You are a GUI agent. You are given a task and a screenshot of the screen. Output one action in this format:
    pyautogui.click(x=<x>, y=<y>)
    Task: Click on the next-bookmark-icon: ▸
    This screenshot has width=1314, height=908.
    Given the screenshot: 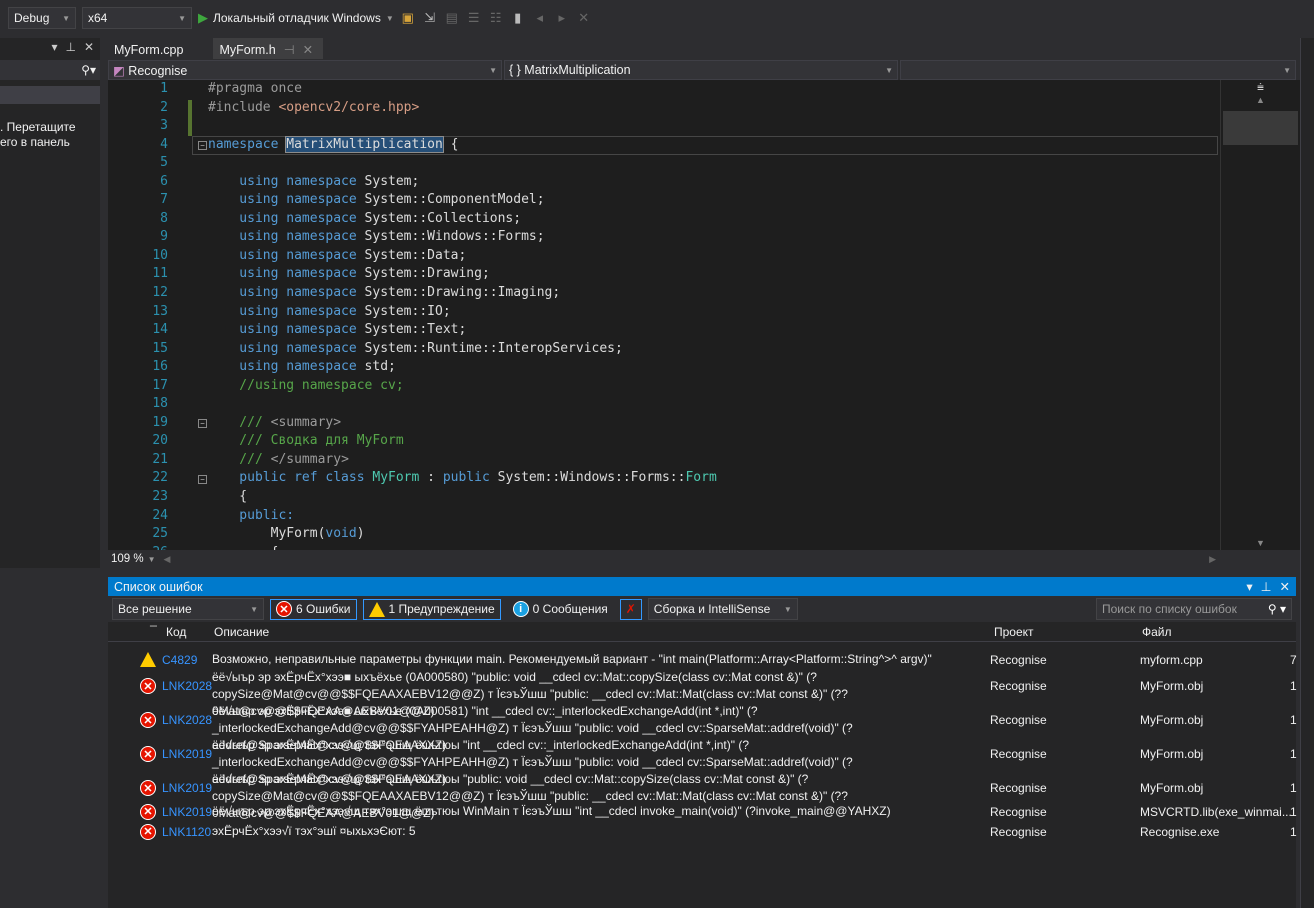 What is the action you would take?
    pyautogui.click(x=562, y=18)
    